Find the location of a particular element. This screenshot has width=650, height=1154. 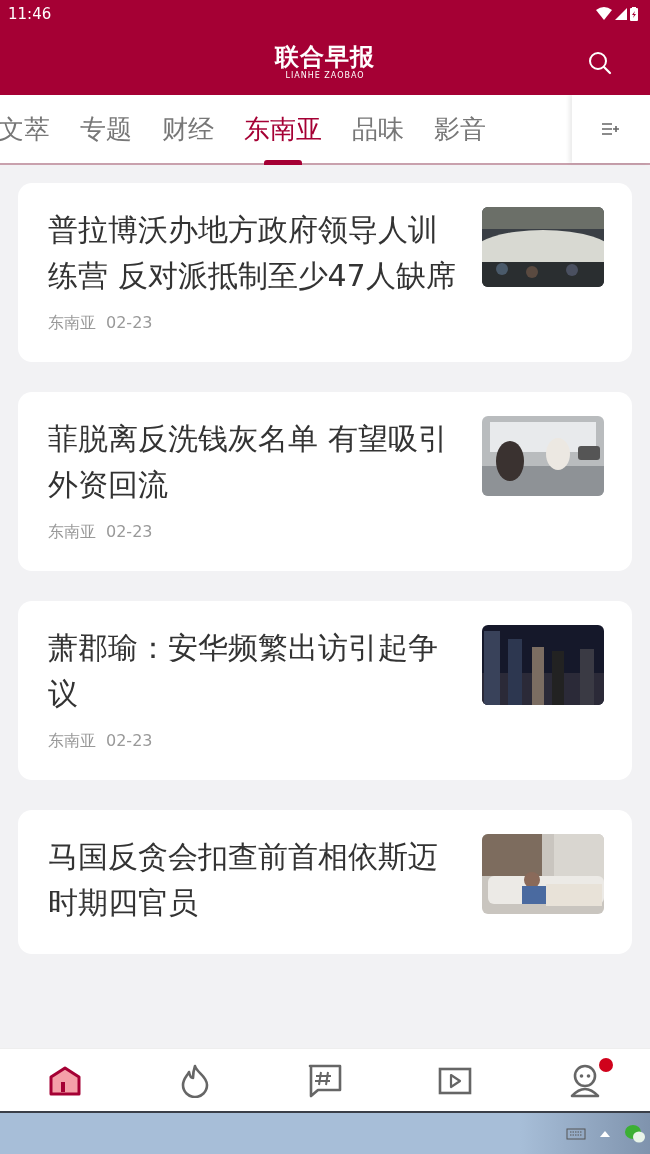

profile-icon is located at coordinates (585, 1081).